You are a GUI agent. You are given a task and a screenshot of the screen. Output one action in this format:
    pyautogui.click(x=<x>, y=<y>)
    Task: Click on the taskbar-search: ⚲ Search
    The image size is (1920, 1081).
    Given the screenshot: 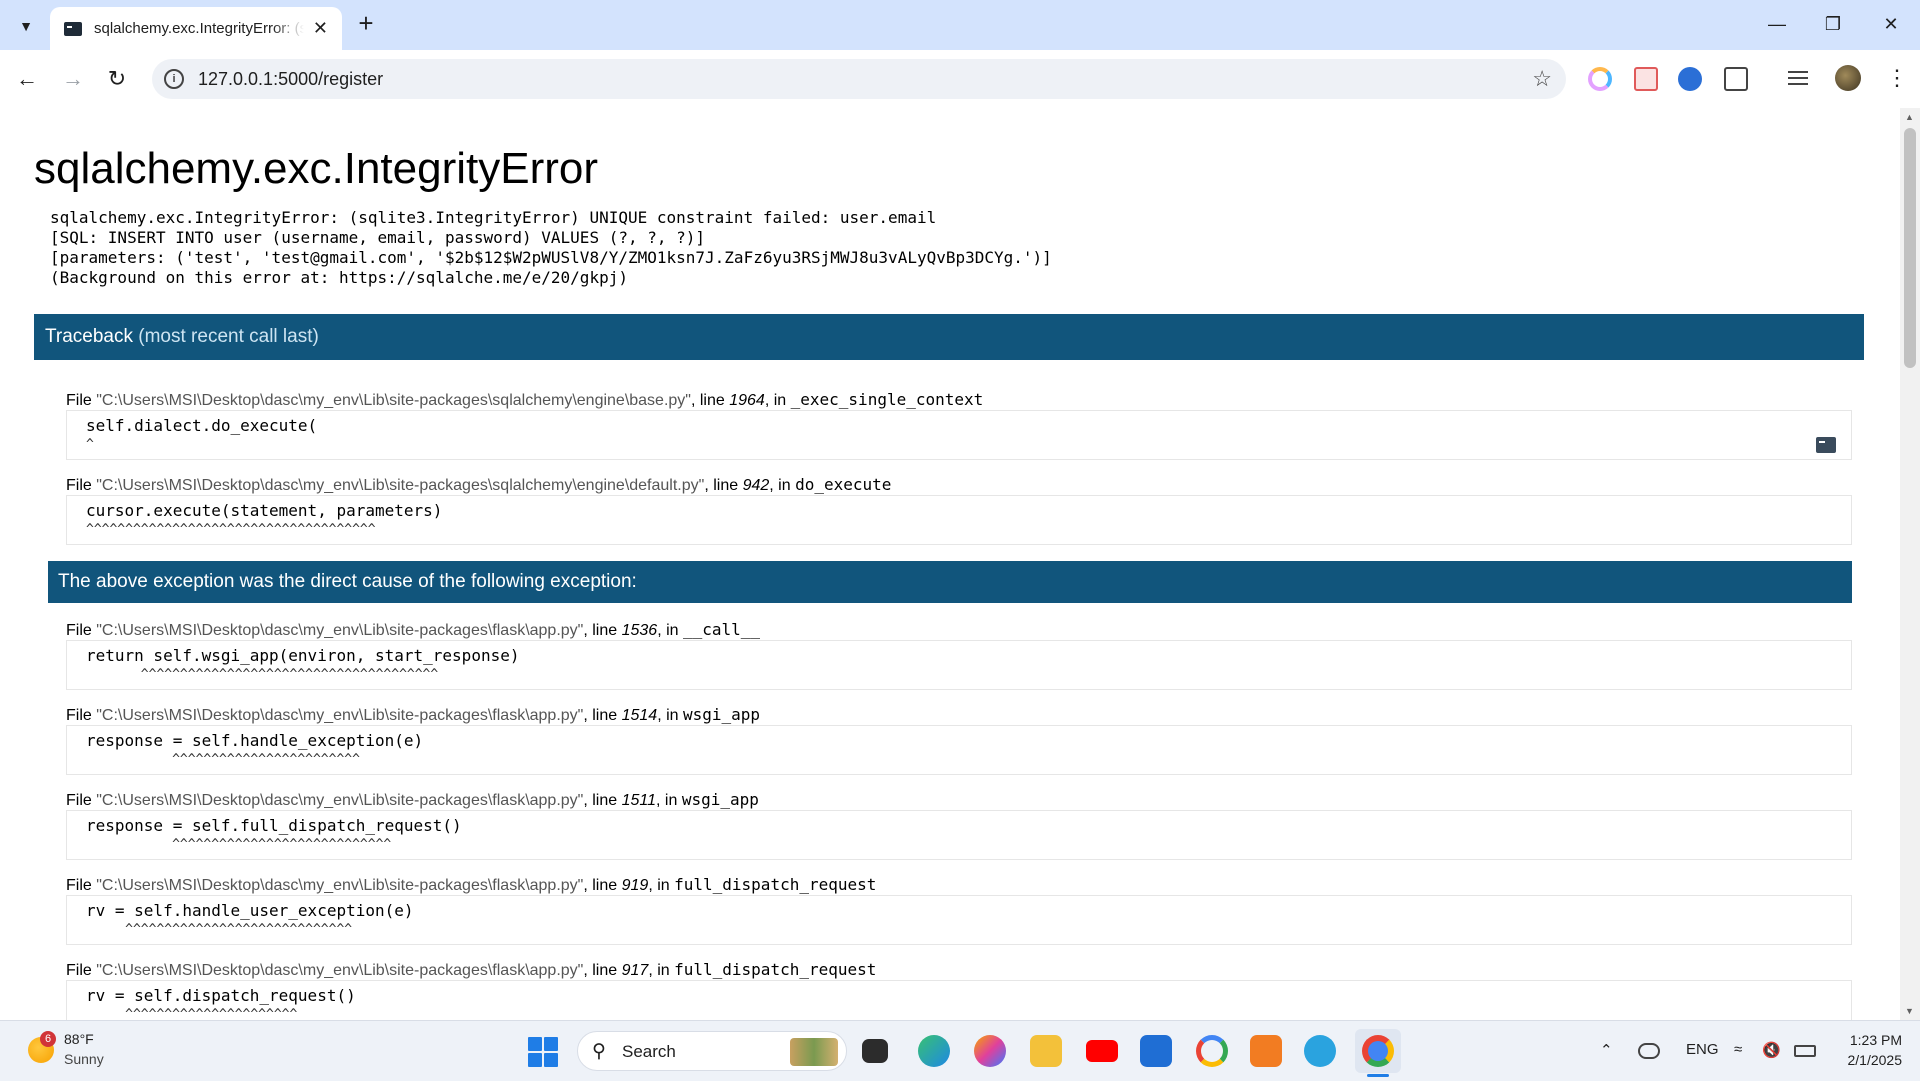 What is the action you would take?
    pyautogui.click(x=712, y=1051)
    